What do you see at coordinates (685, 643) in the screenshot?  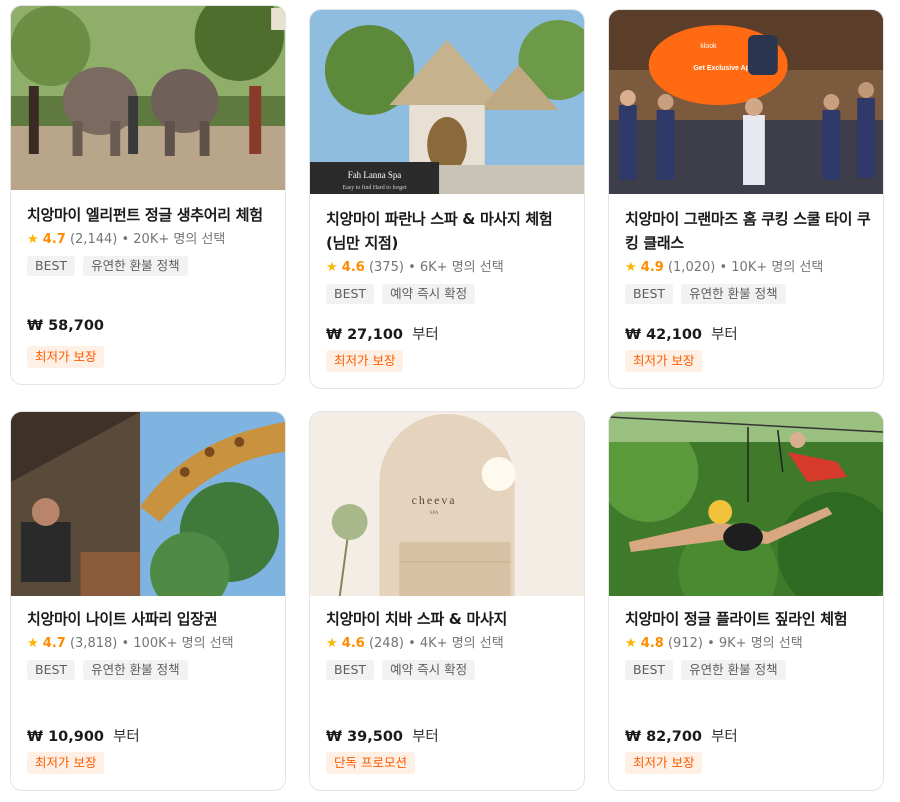 I see `review-count: (912)` at bounding box center [685, 643].